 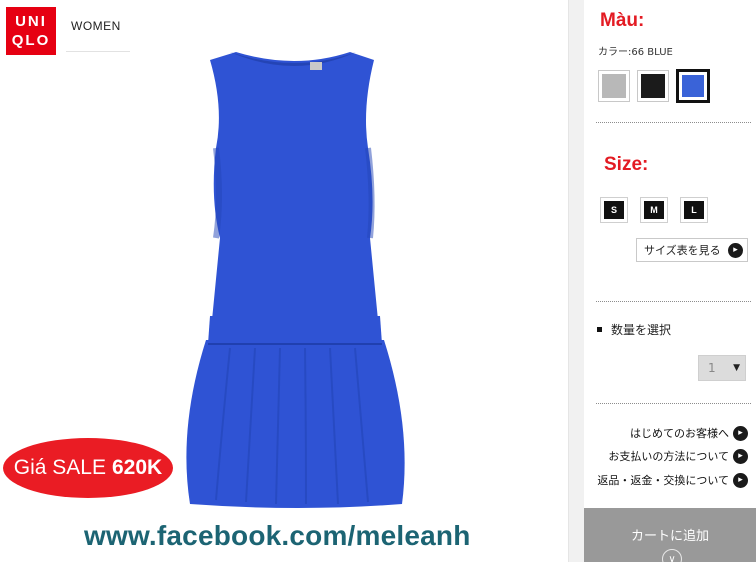 I want to click on swatch-chip-gray, so click(x=614, y=86).